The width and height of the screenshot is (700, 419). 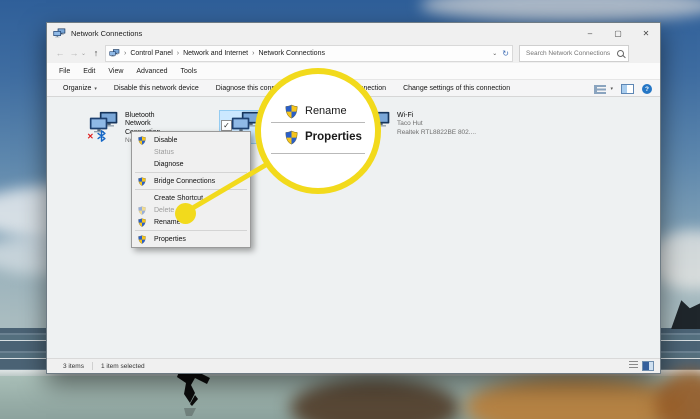 What do you see at coordinates (647, 89) in the screenshot?
I see `help-icon: ?` at bounding box center [647, 89].